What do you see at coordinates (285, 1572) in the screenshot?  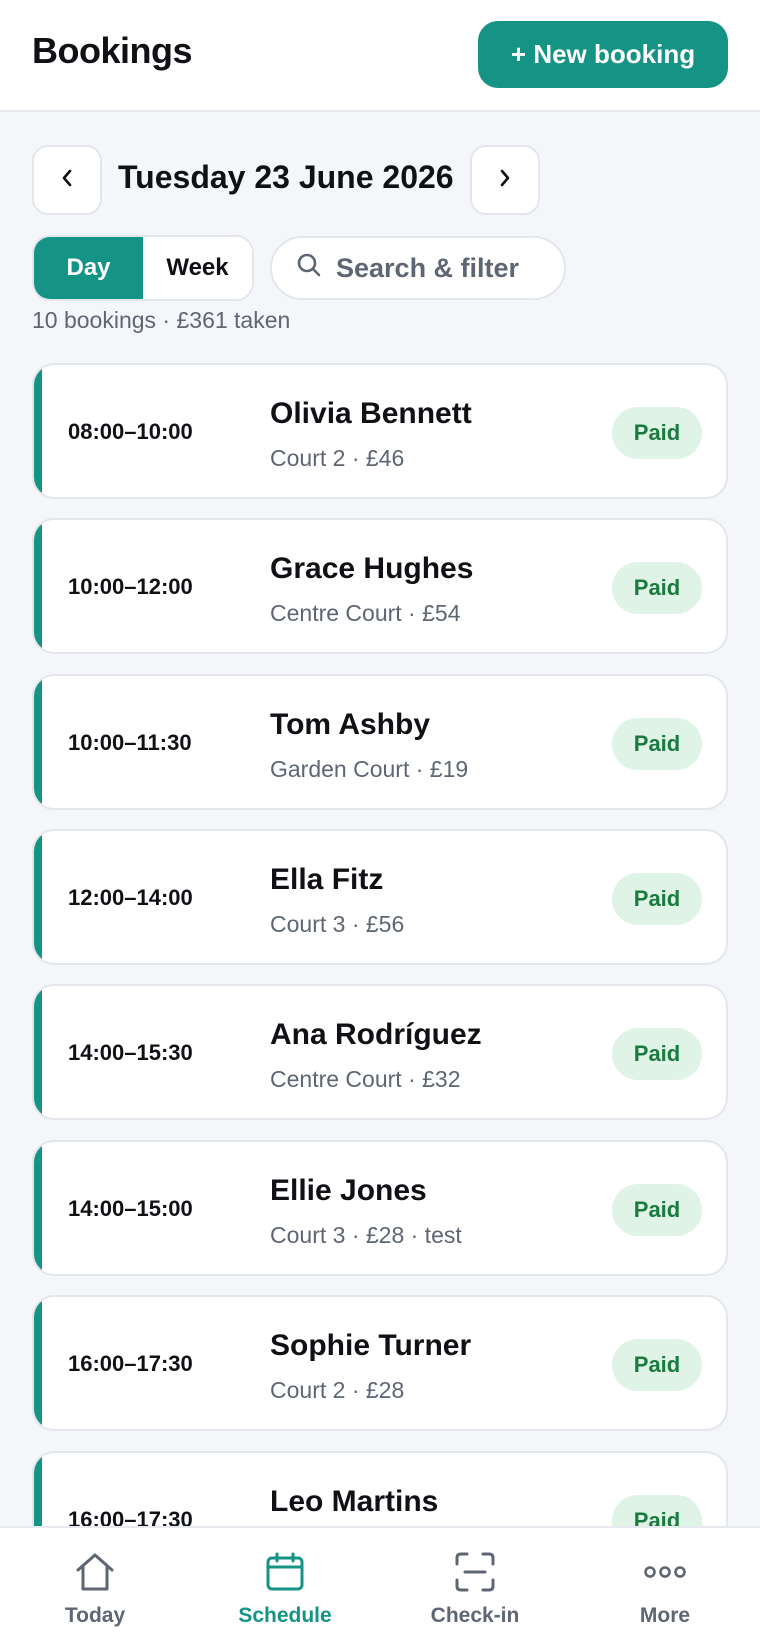 I see `calendar-icon` at bounding box center [285, 1572].